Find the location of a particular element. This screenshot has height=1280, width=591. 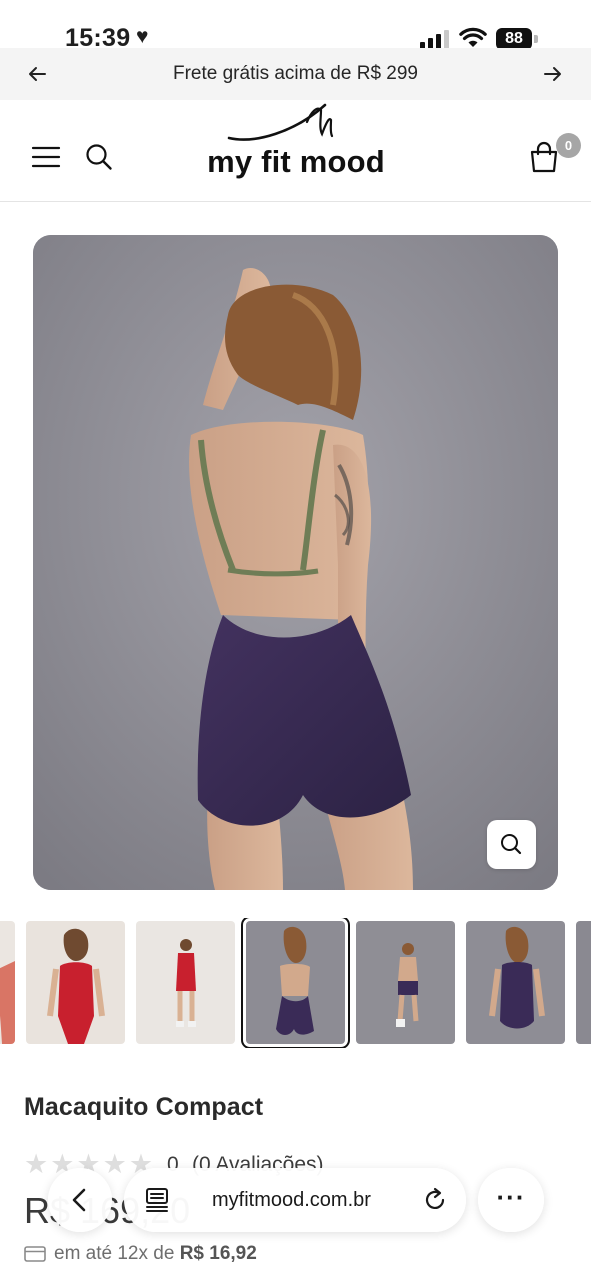

installments-text: em até 12x de R$ 16,92 is located at coordinates (155, 1254).